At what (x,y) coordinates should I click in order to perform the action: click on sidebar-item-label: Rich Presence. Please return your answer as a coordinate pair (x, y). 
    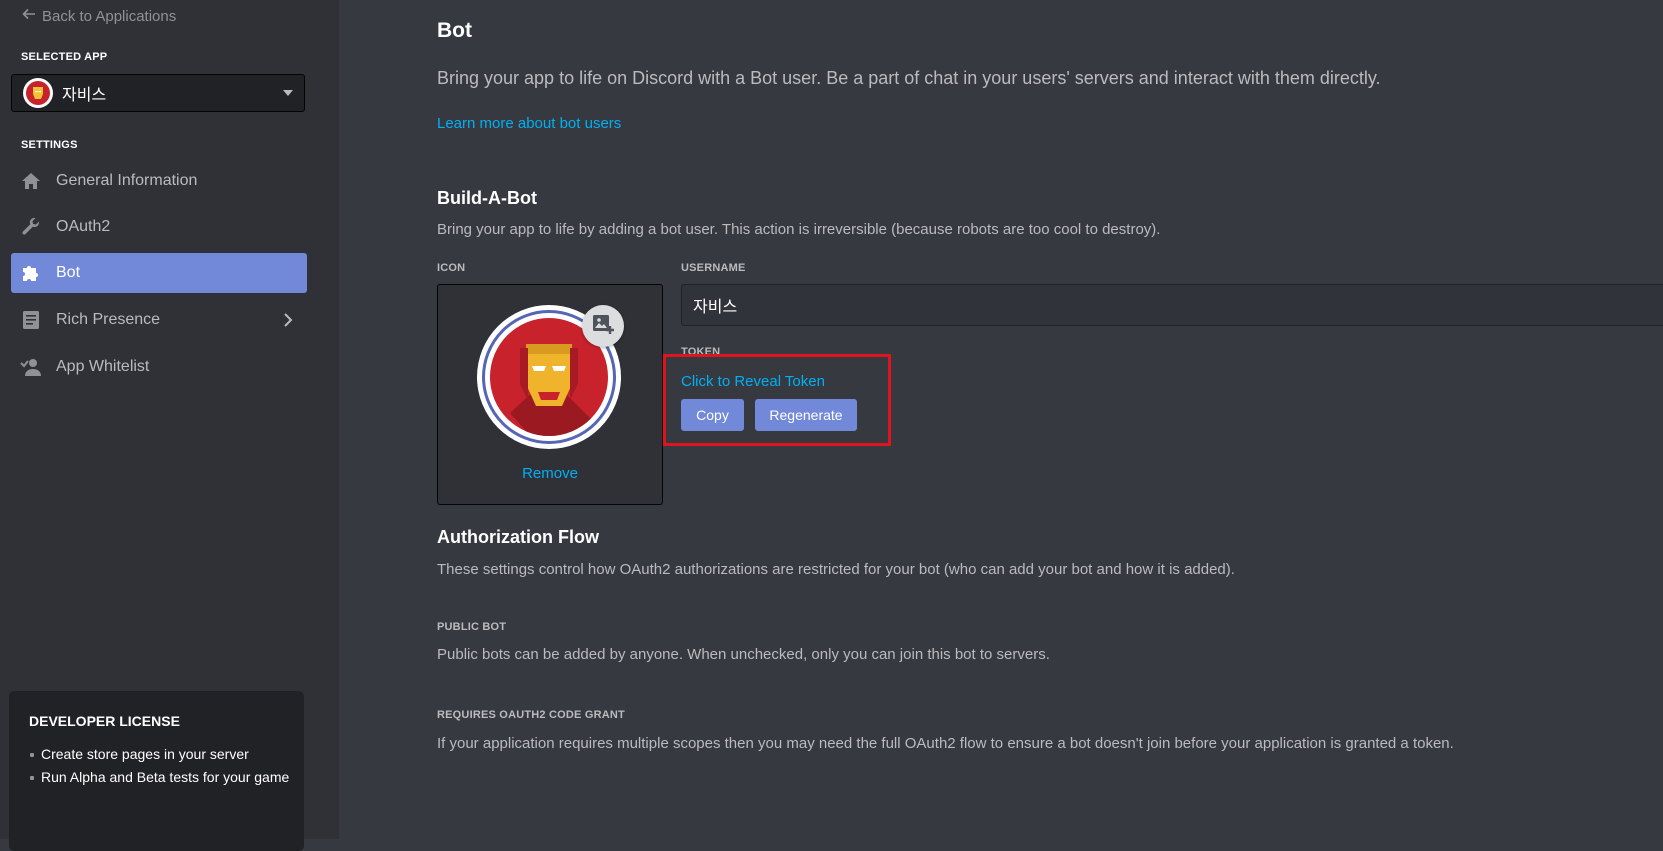
    Looking at the image, I should click on (108, 319).